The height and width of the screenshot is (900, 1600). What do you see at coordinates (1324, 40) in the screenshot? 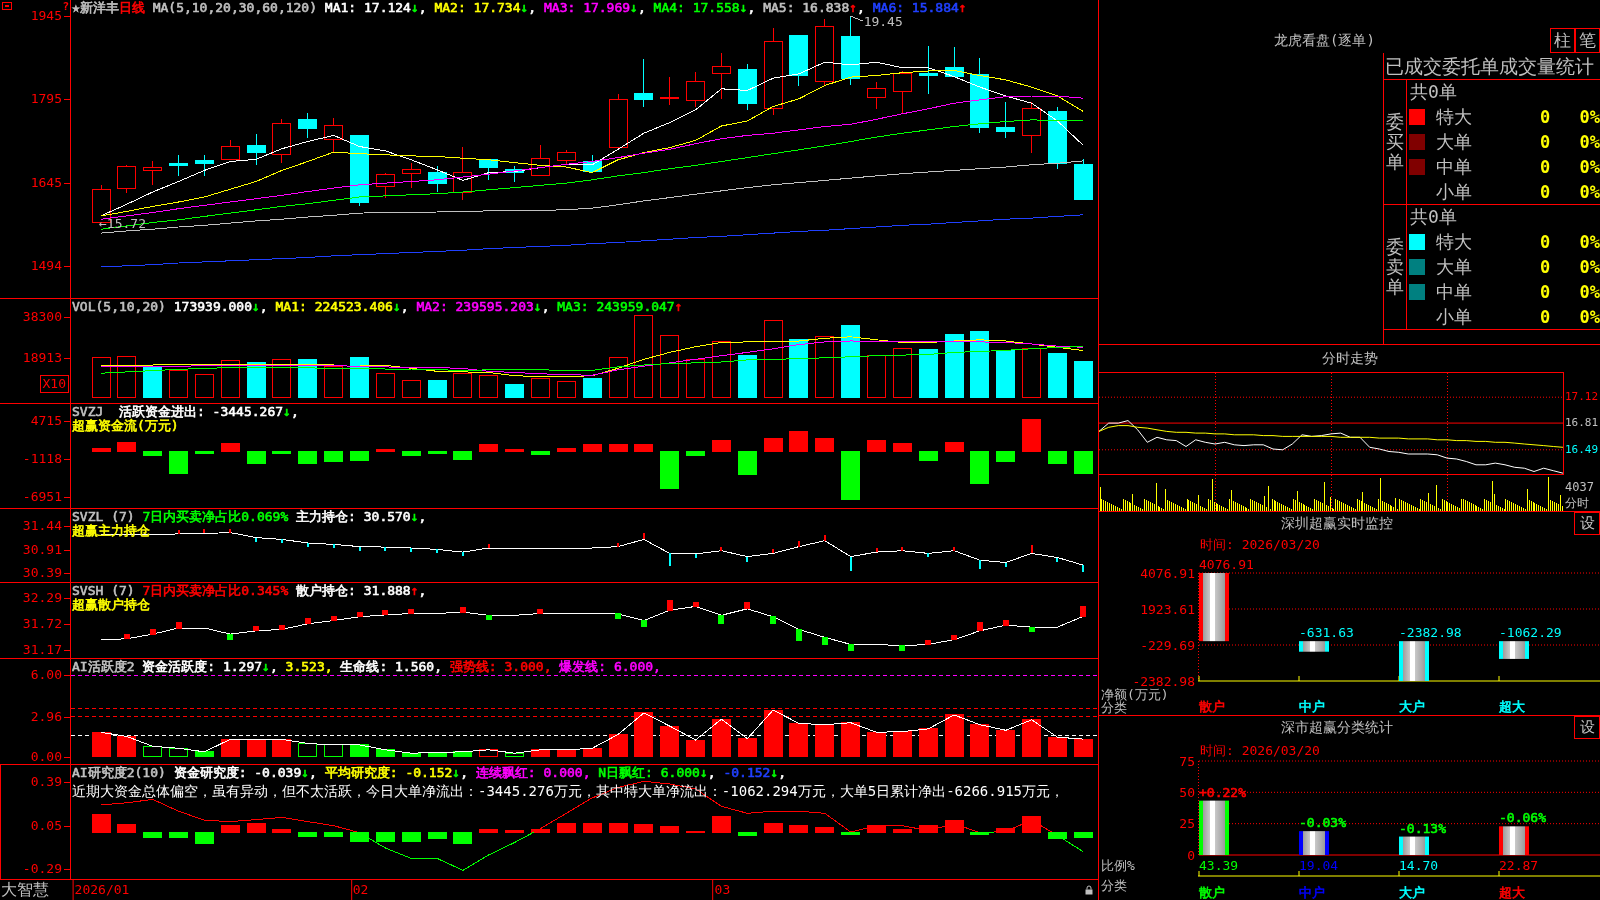
I see `panel-title: 龙虎看盘(逐单)` at bounding box center [1324, 40].